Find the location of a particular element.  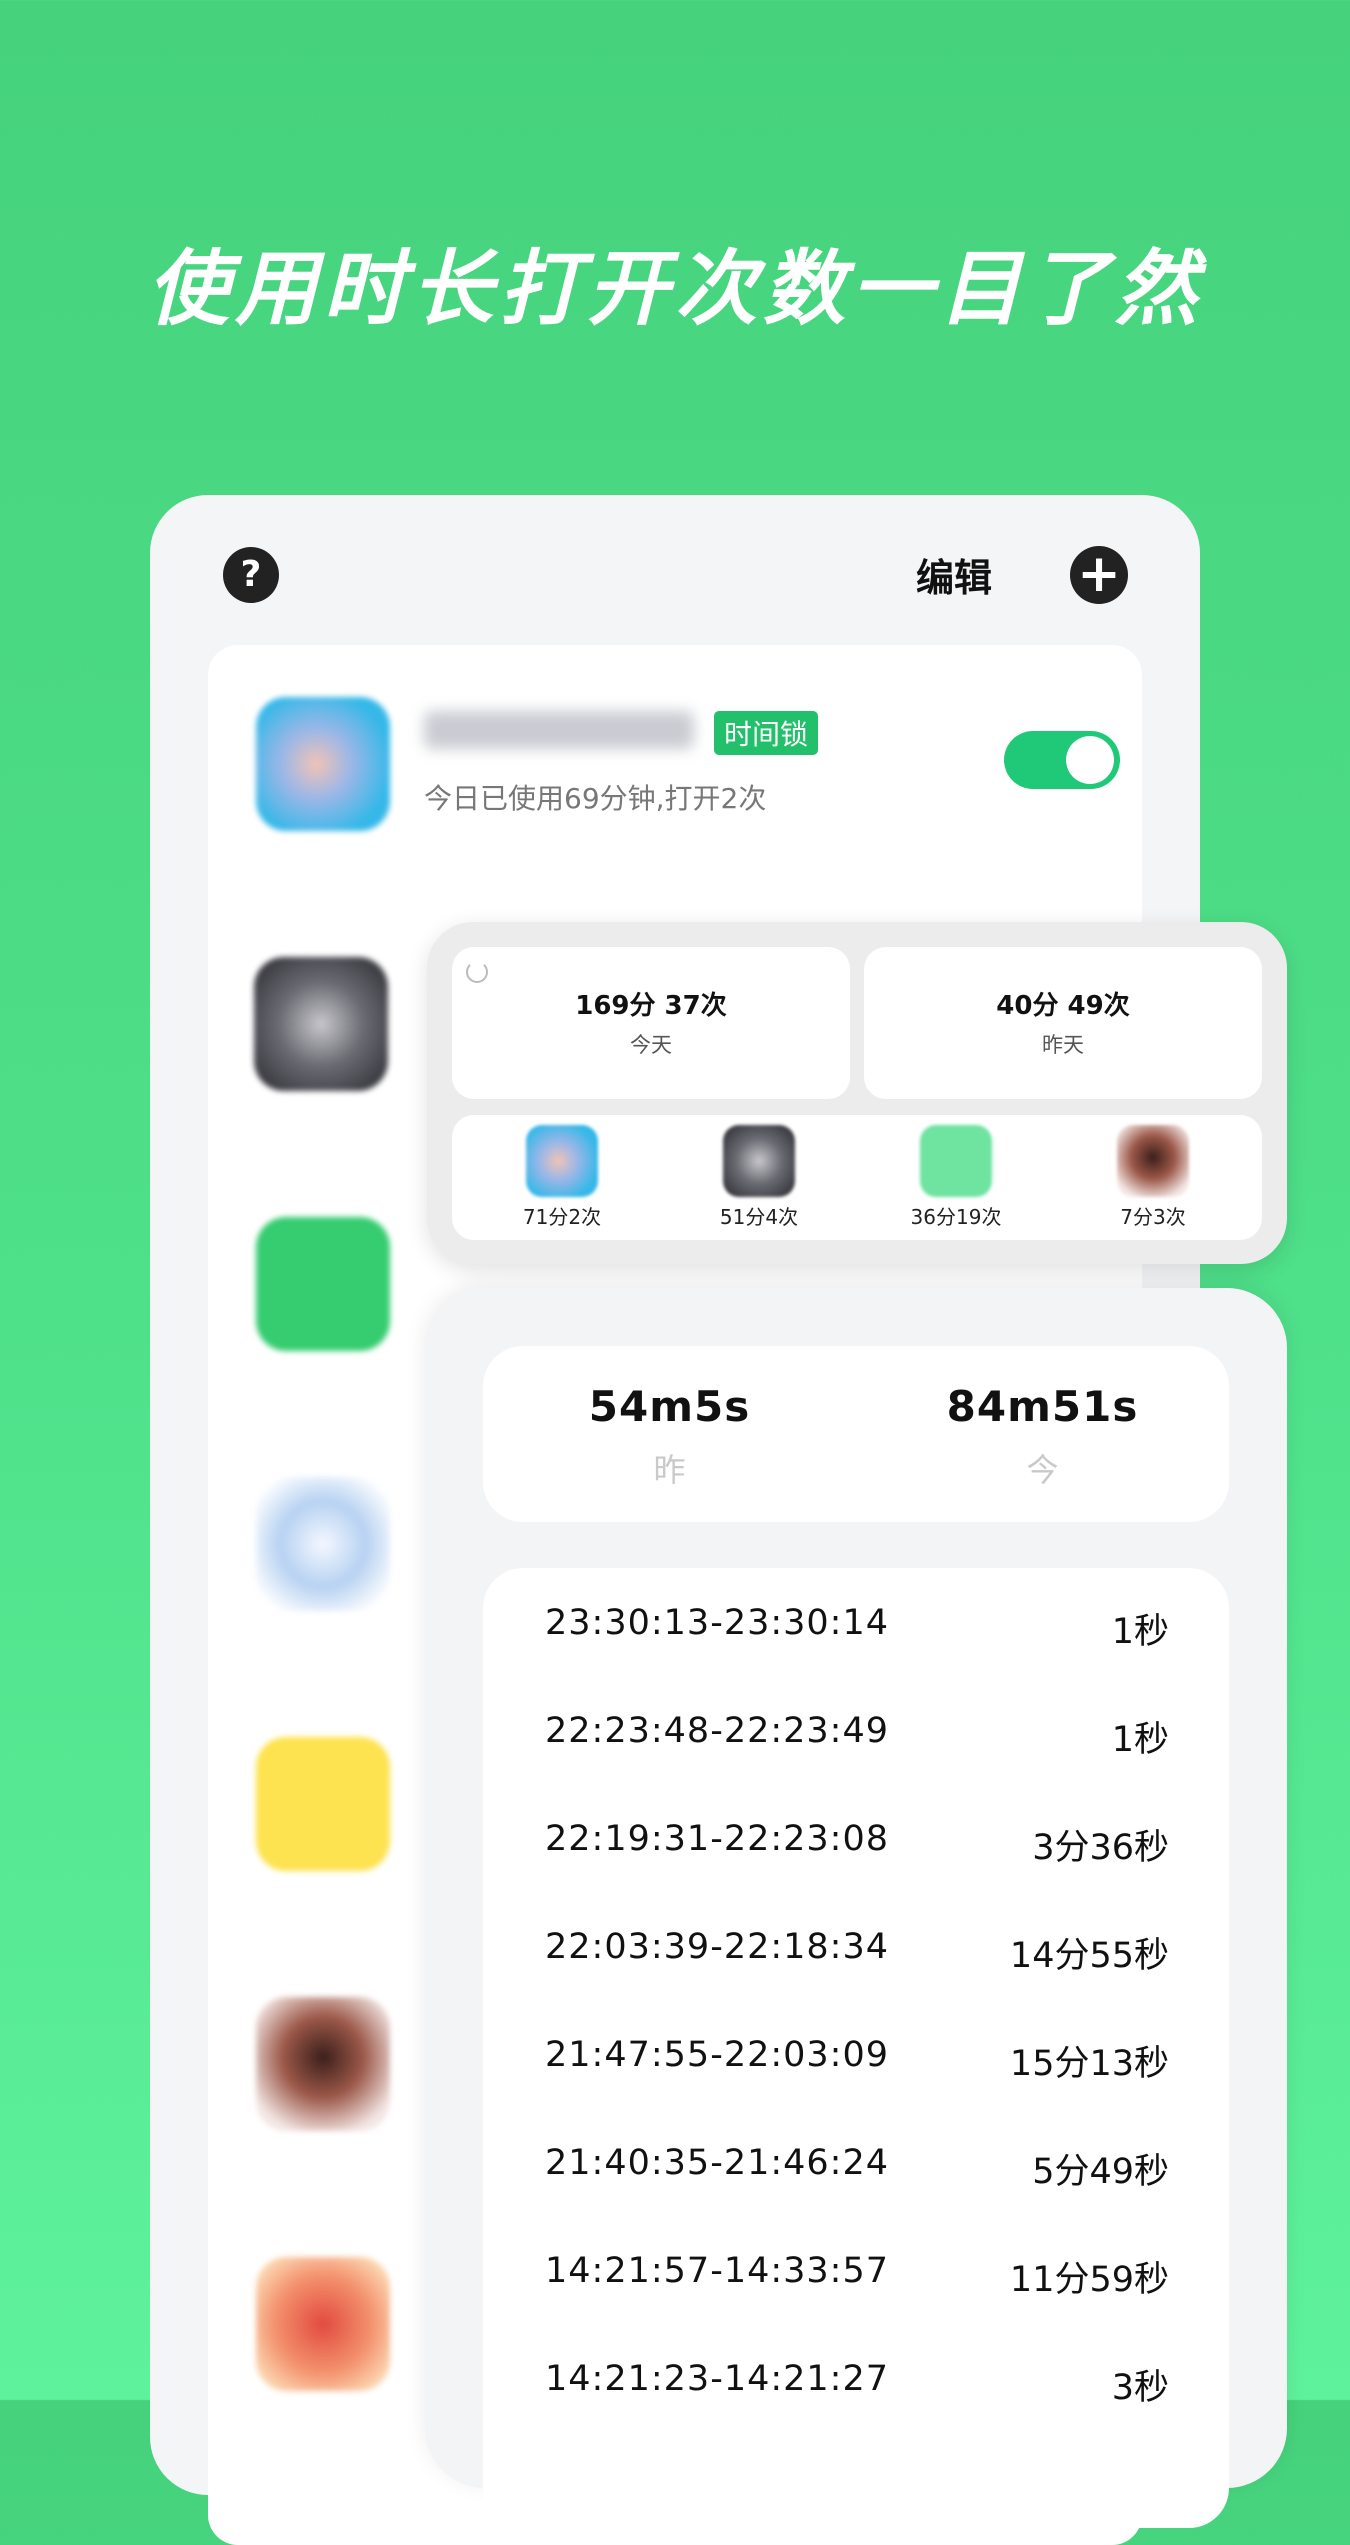

session-duration: 11分59秒 is located at coordinates (1089, 2280).